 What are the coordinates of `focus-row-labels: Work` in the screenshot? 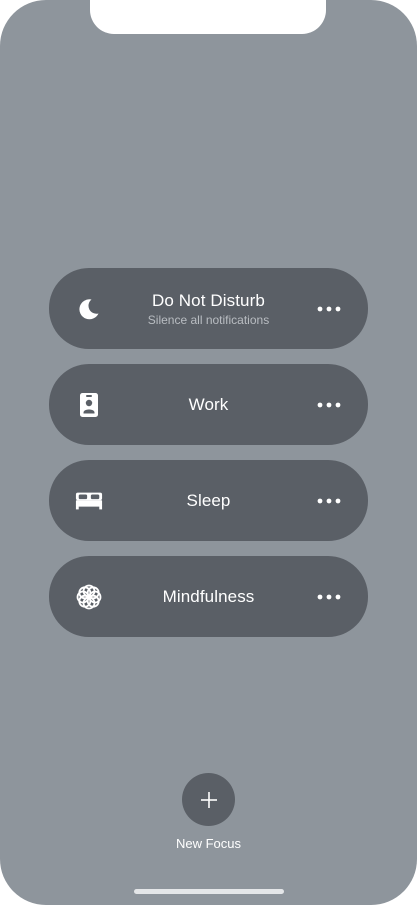 It's located at (208, 405).